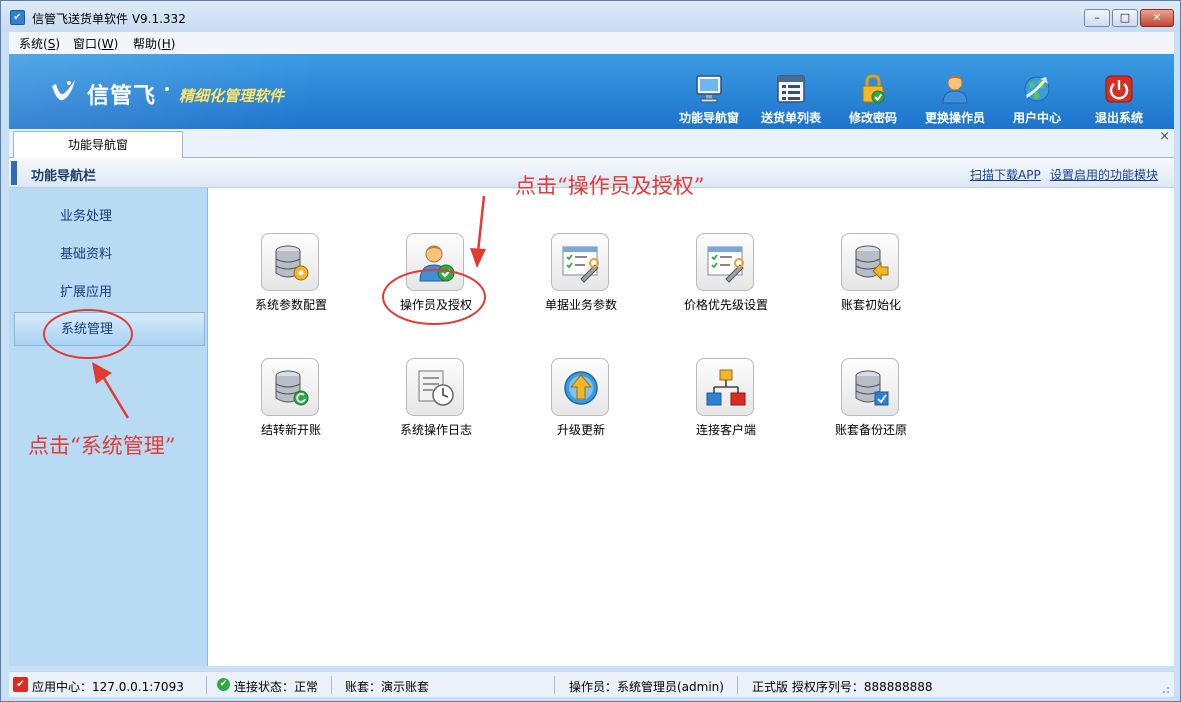 The height and width of the screenshot is (702, 1181). What do you see at coordinates (206, 685) in the screenshot?
I see `status-separator` at bounding box center [206, 685].